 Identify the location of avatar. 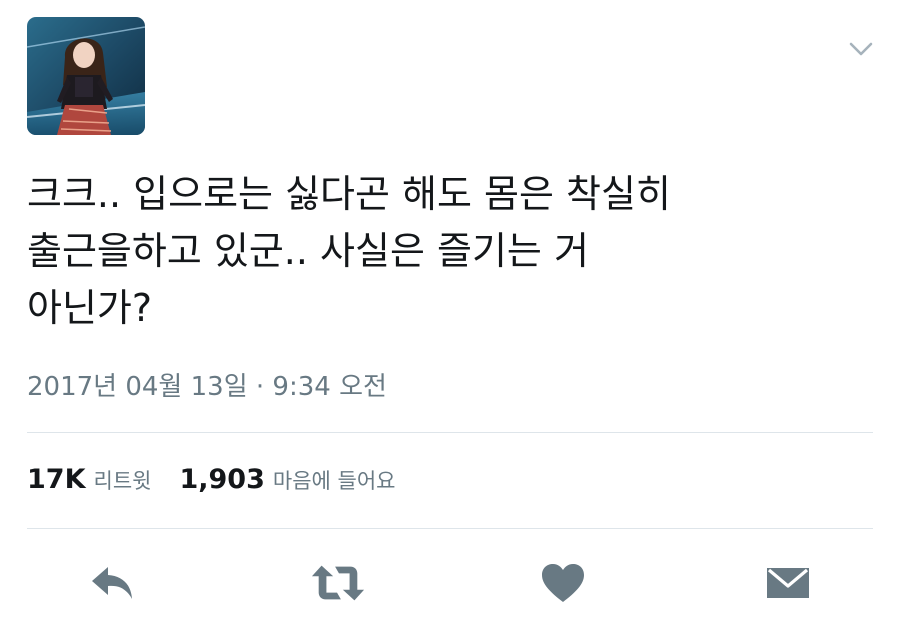
(86, 76).